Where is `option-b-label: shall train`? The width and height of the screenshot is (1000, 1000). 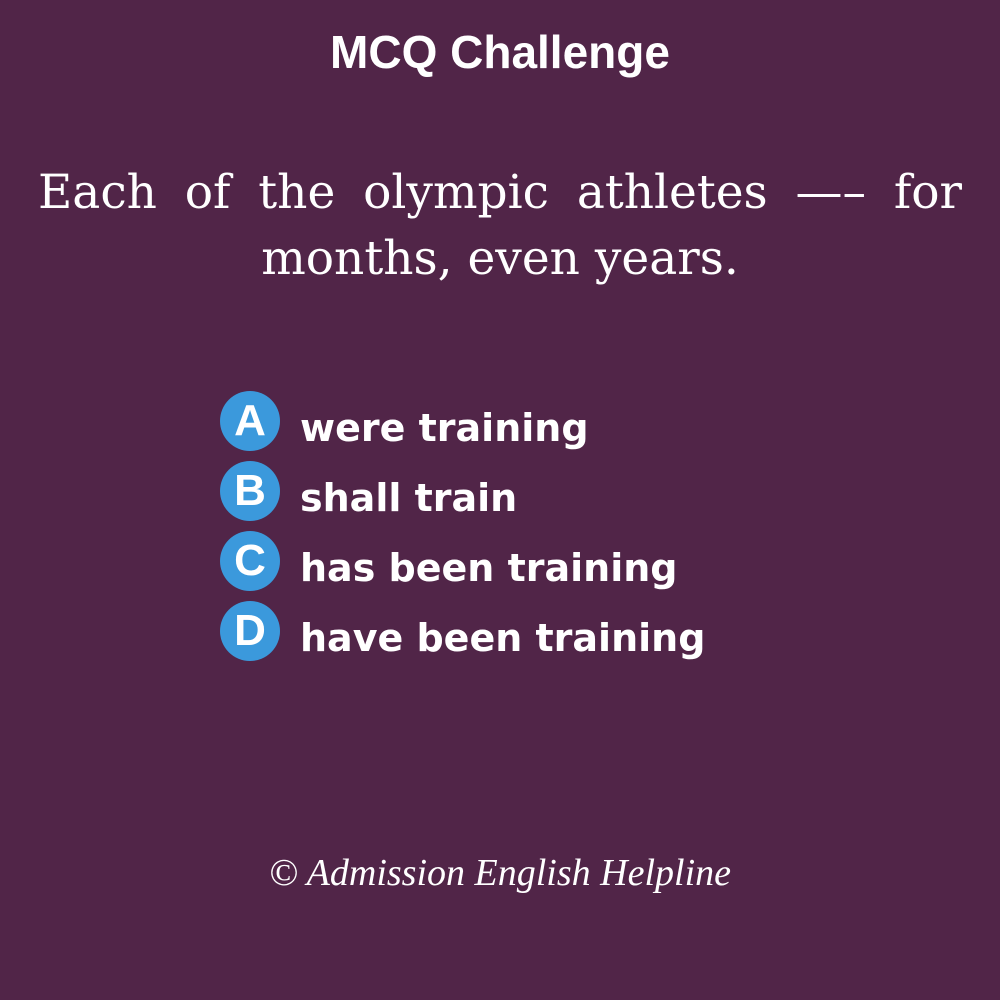 option-b-label: shall train is located at coordinates (409, 498).